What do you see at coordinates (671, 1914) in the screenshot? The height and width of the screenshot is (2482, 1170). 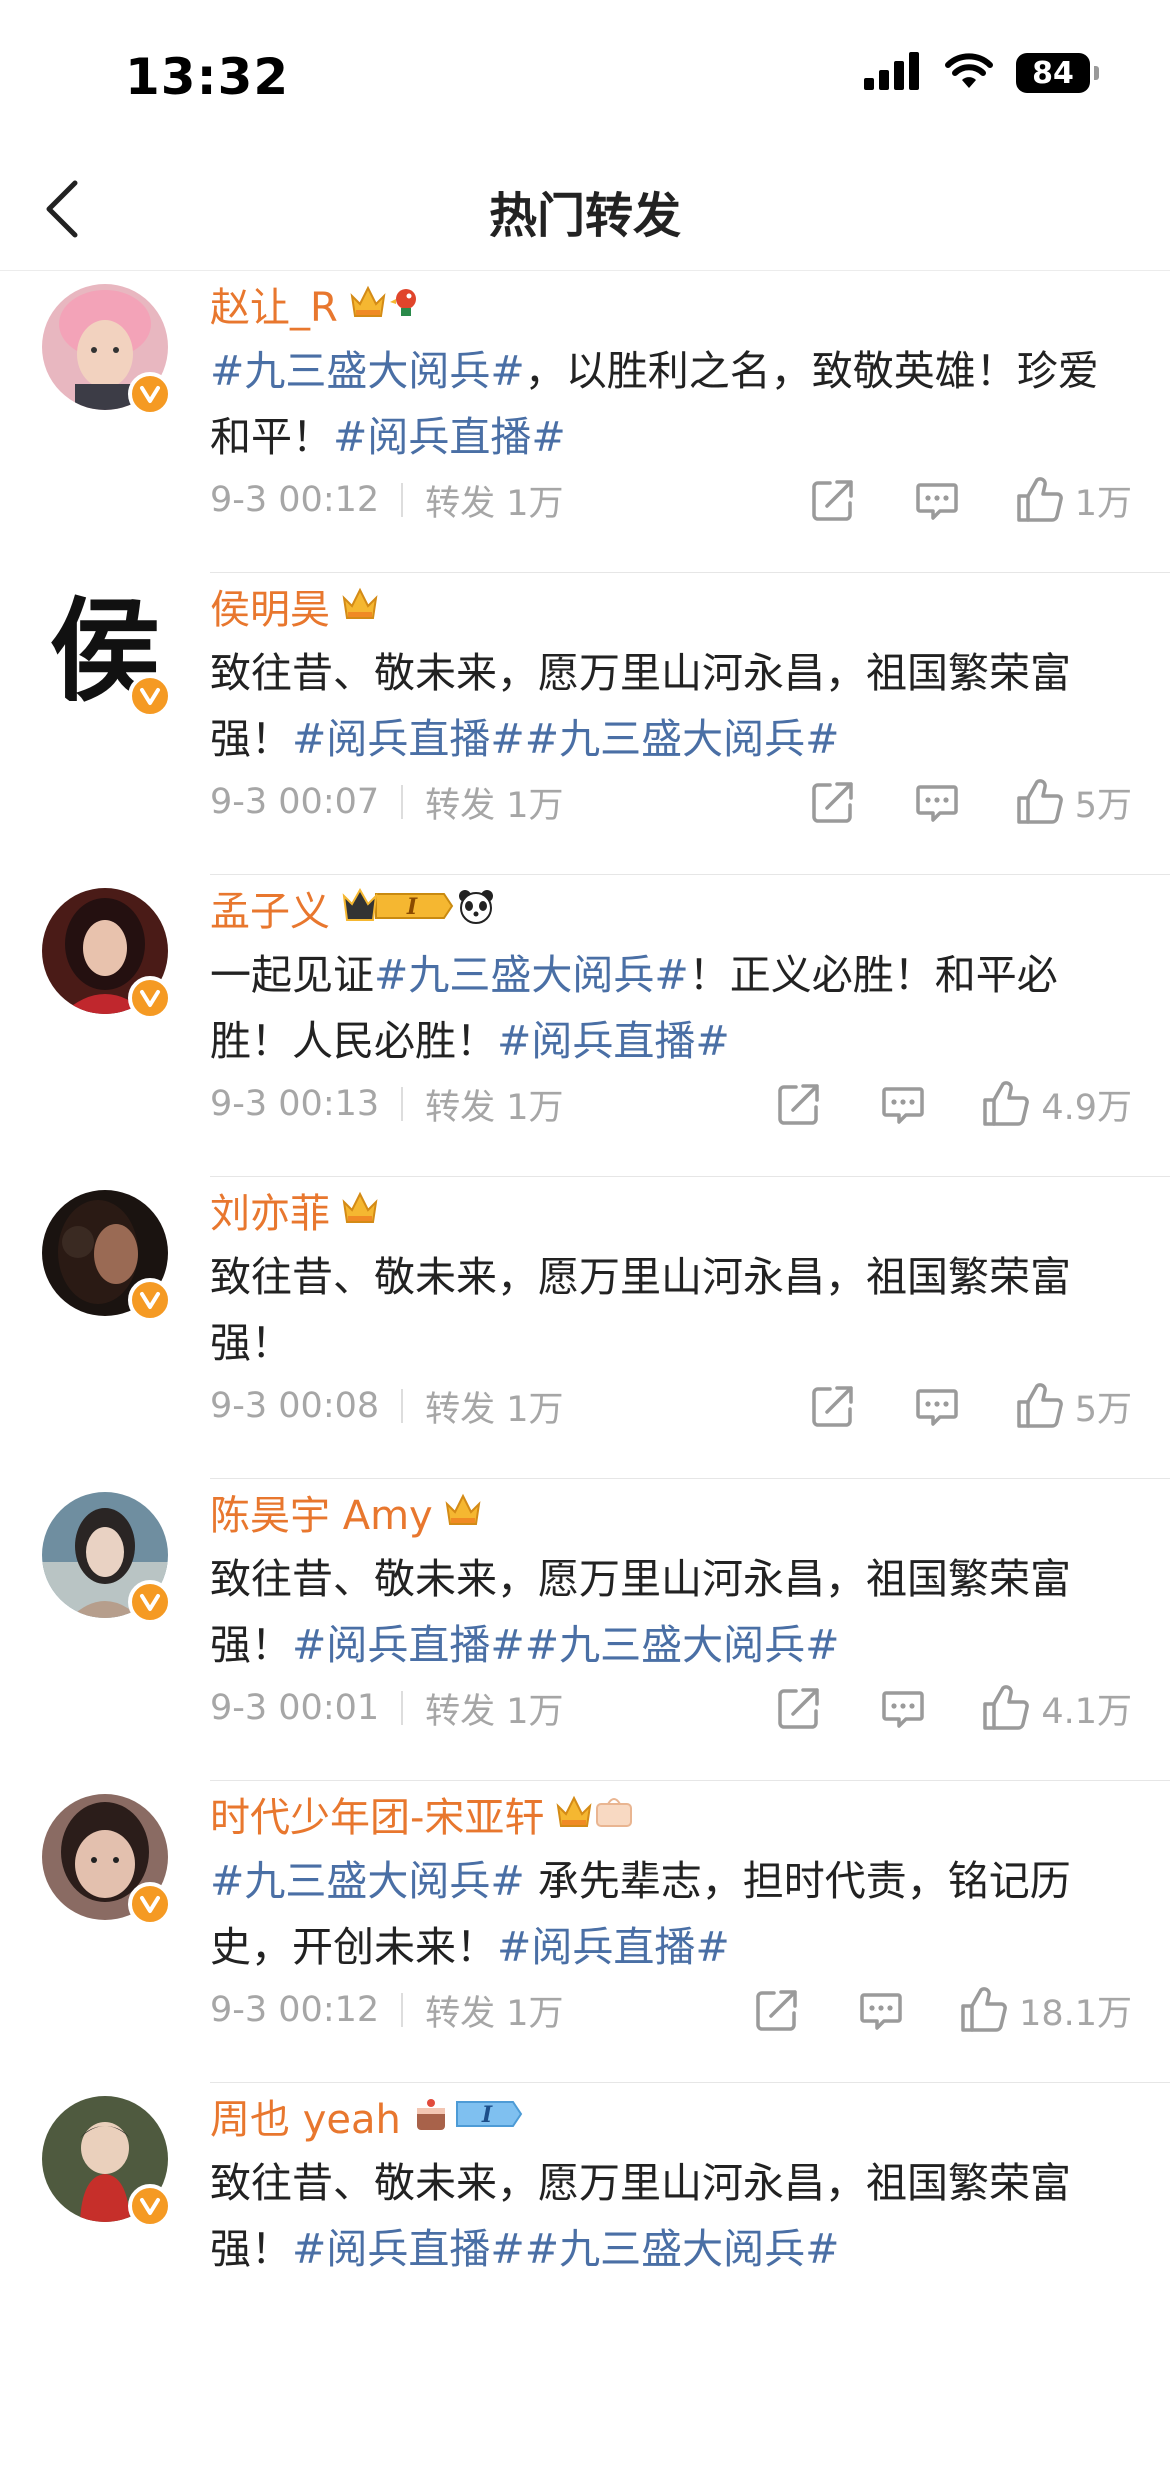 I see `repost-text: #九三盛大阅兵# 承先辈志，担时代责，铭记历史，开创未来！#阅兵直播#` at bounding box center [671, 1914].